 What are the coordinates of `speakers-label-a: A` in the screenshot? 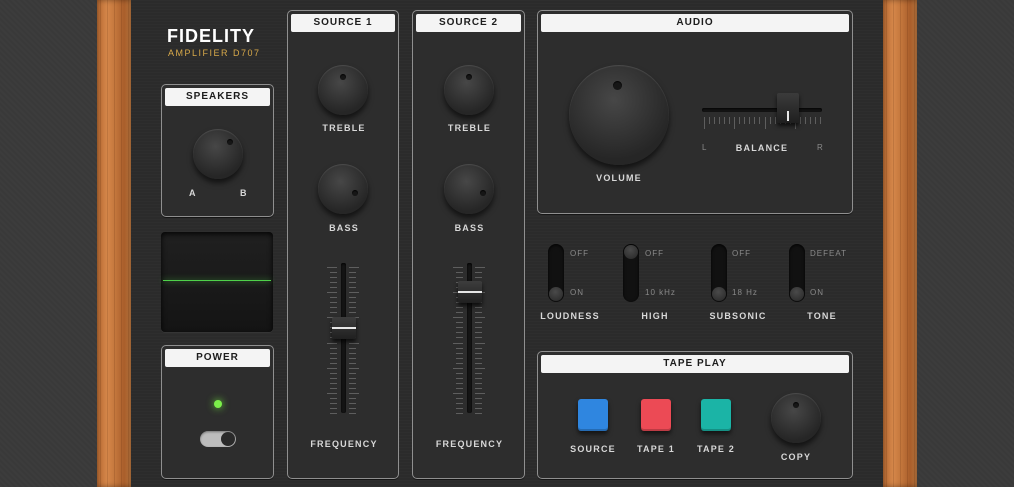 It's located at (193, 193).